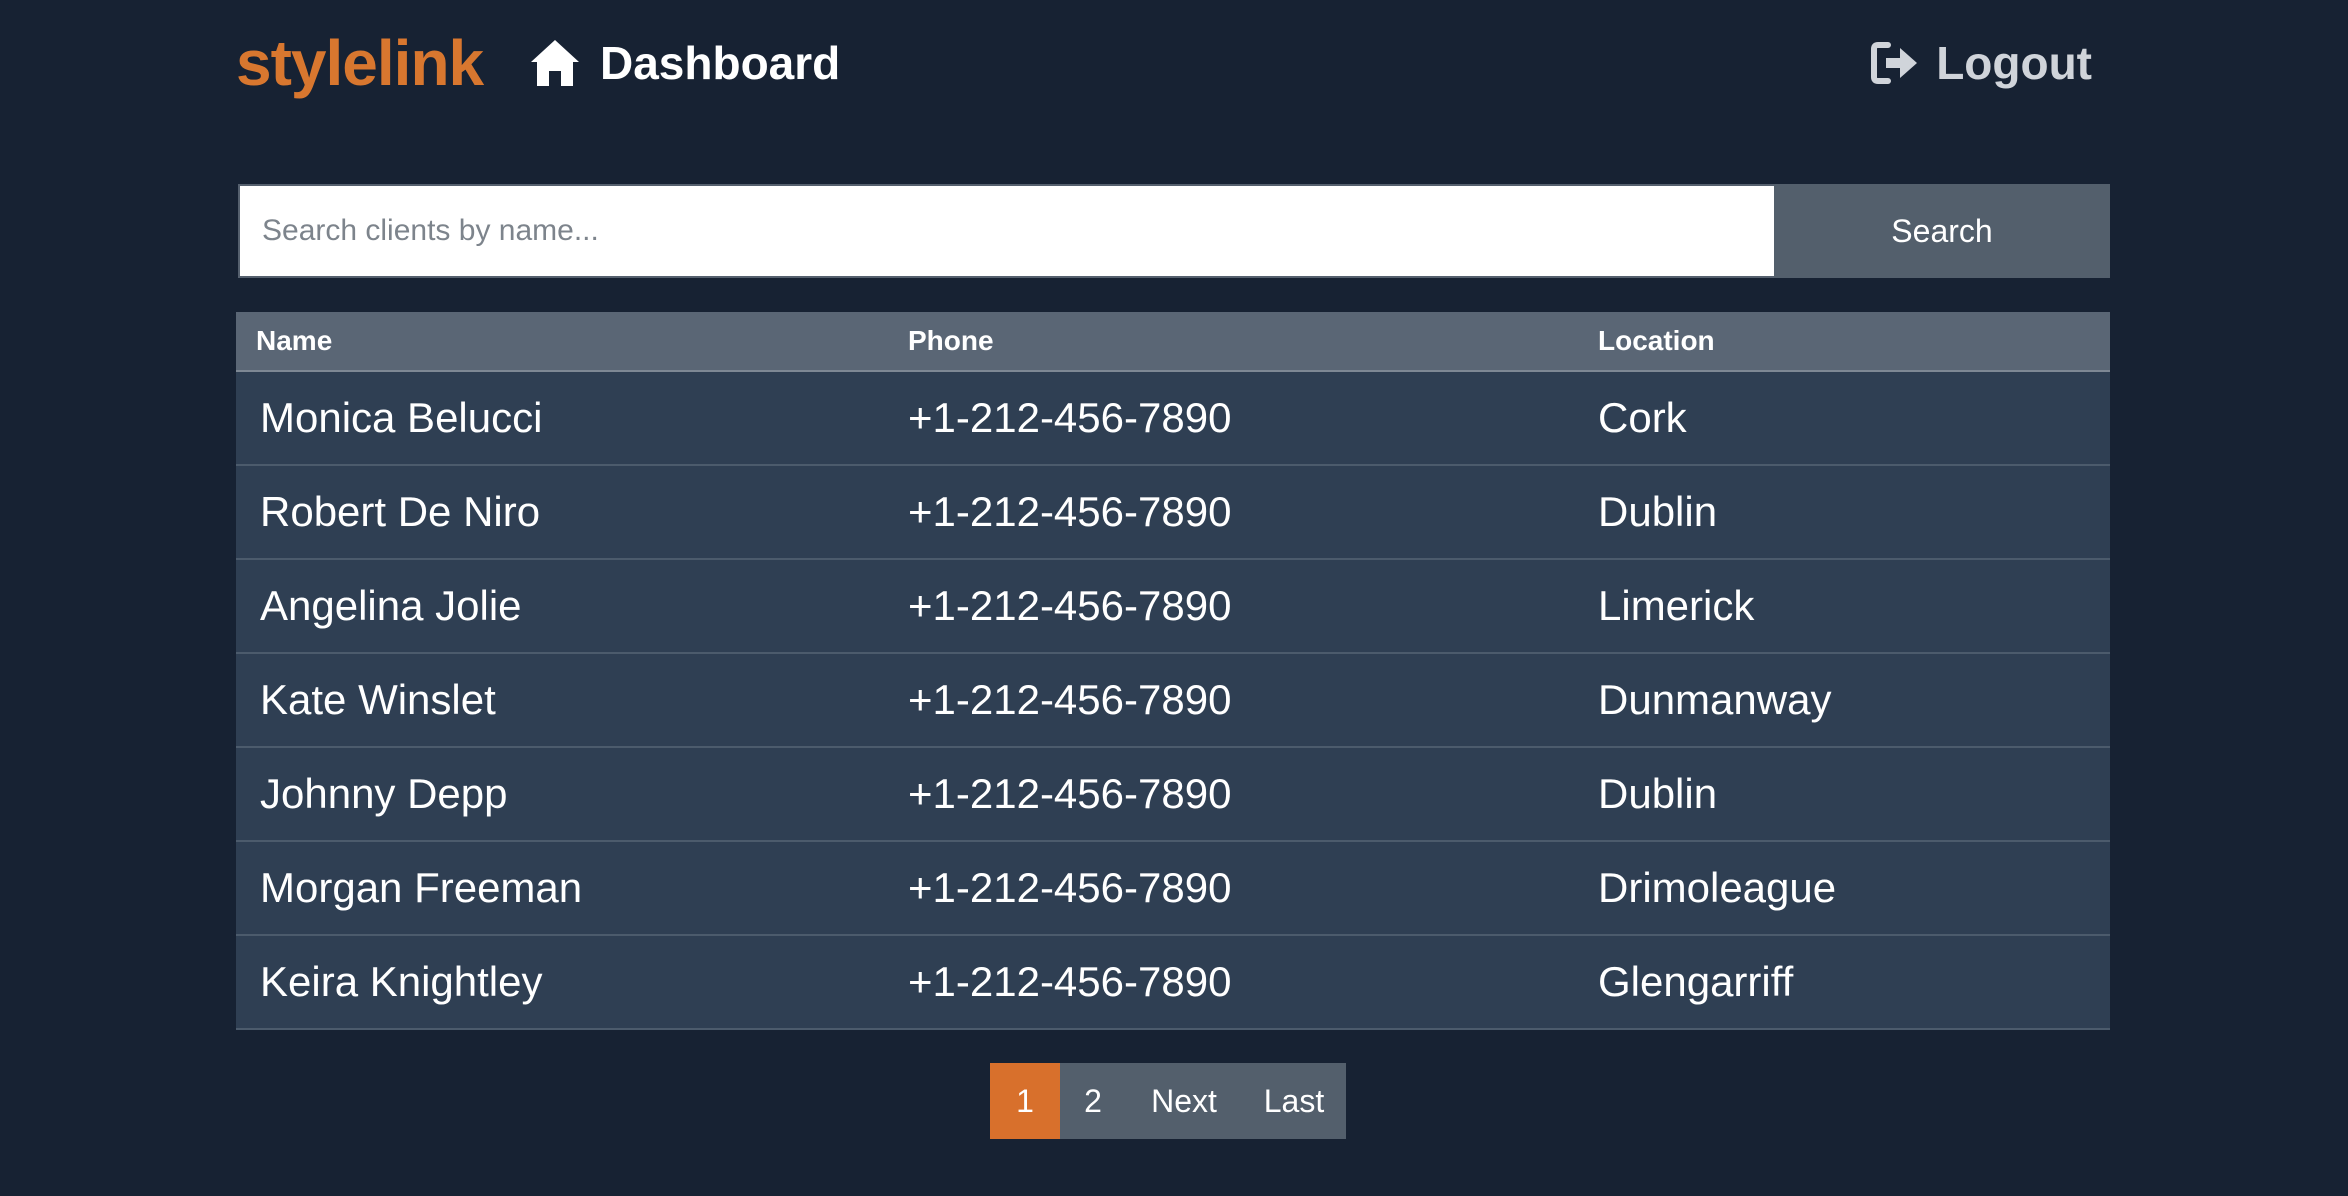 The width and height of the screenshot is (2348, 1196). Describe the element at coordinates (572, 700) in the screenshot. I see `client-name: Kate Winslet` at that location.